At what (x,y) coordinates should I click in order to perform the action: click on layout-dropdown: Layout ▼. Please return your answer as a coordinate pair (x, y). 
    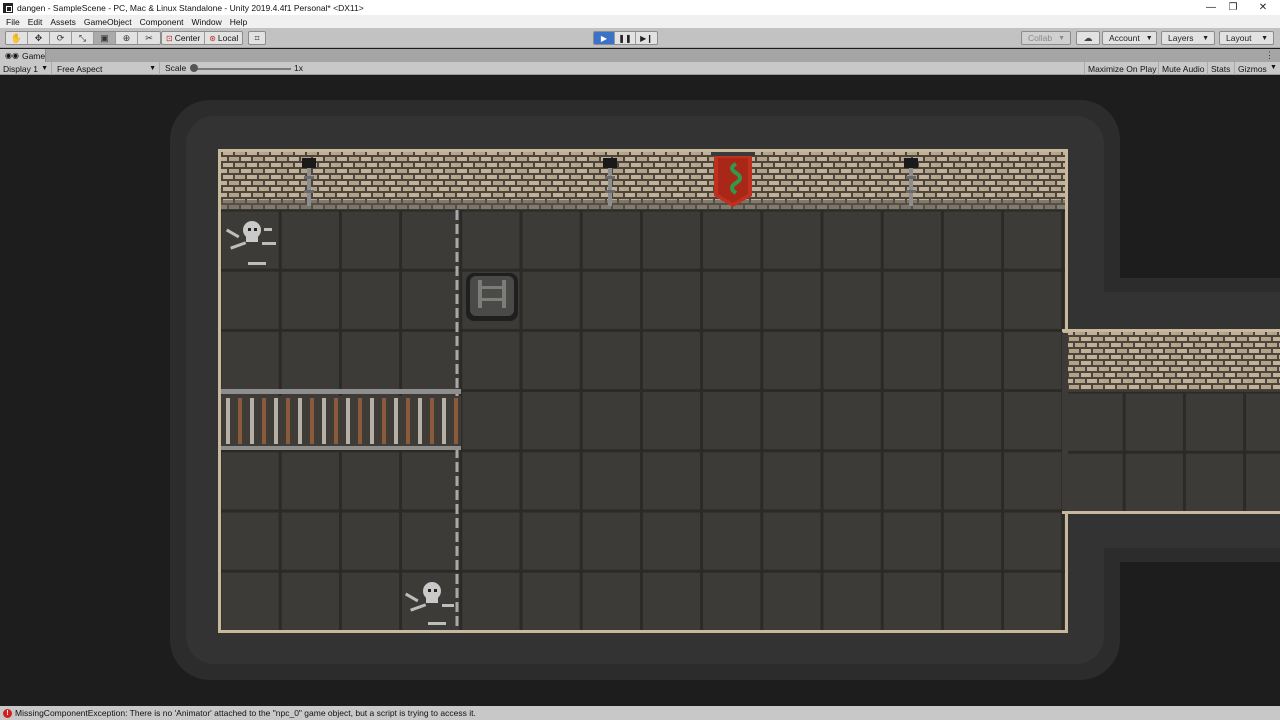
    Looking at the image, I should click on (1246, 38).